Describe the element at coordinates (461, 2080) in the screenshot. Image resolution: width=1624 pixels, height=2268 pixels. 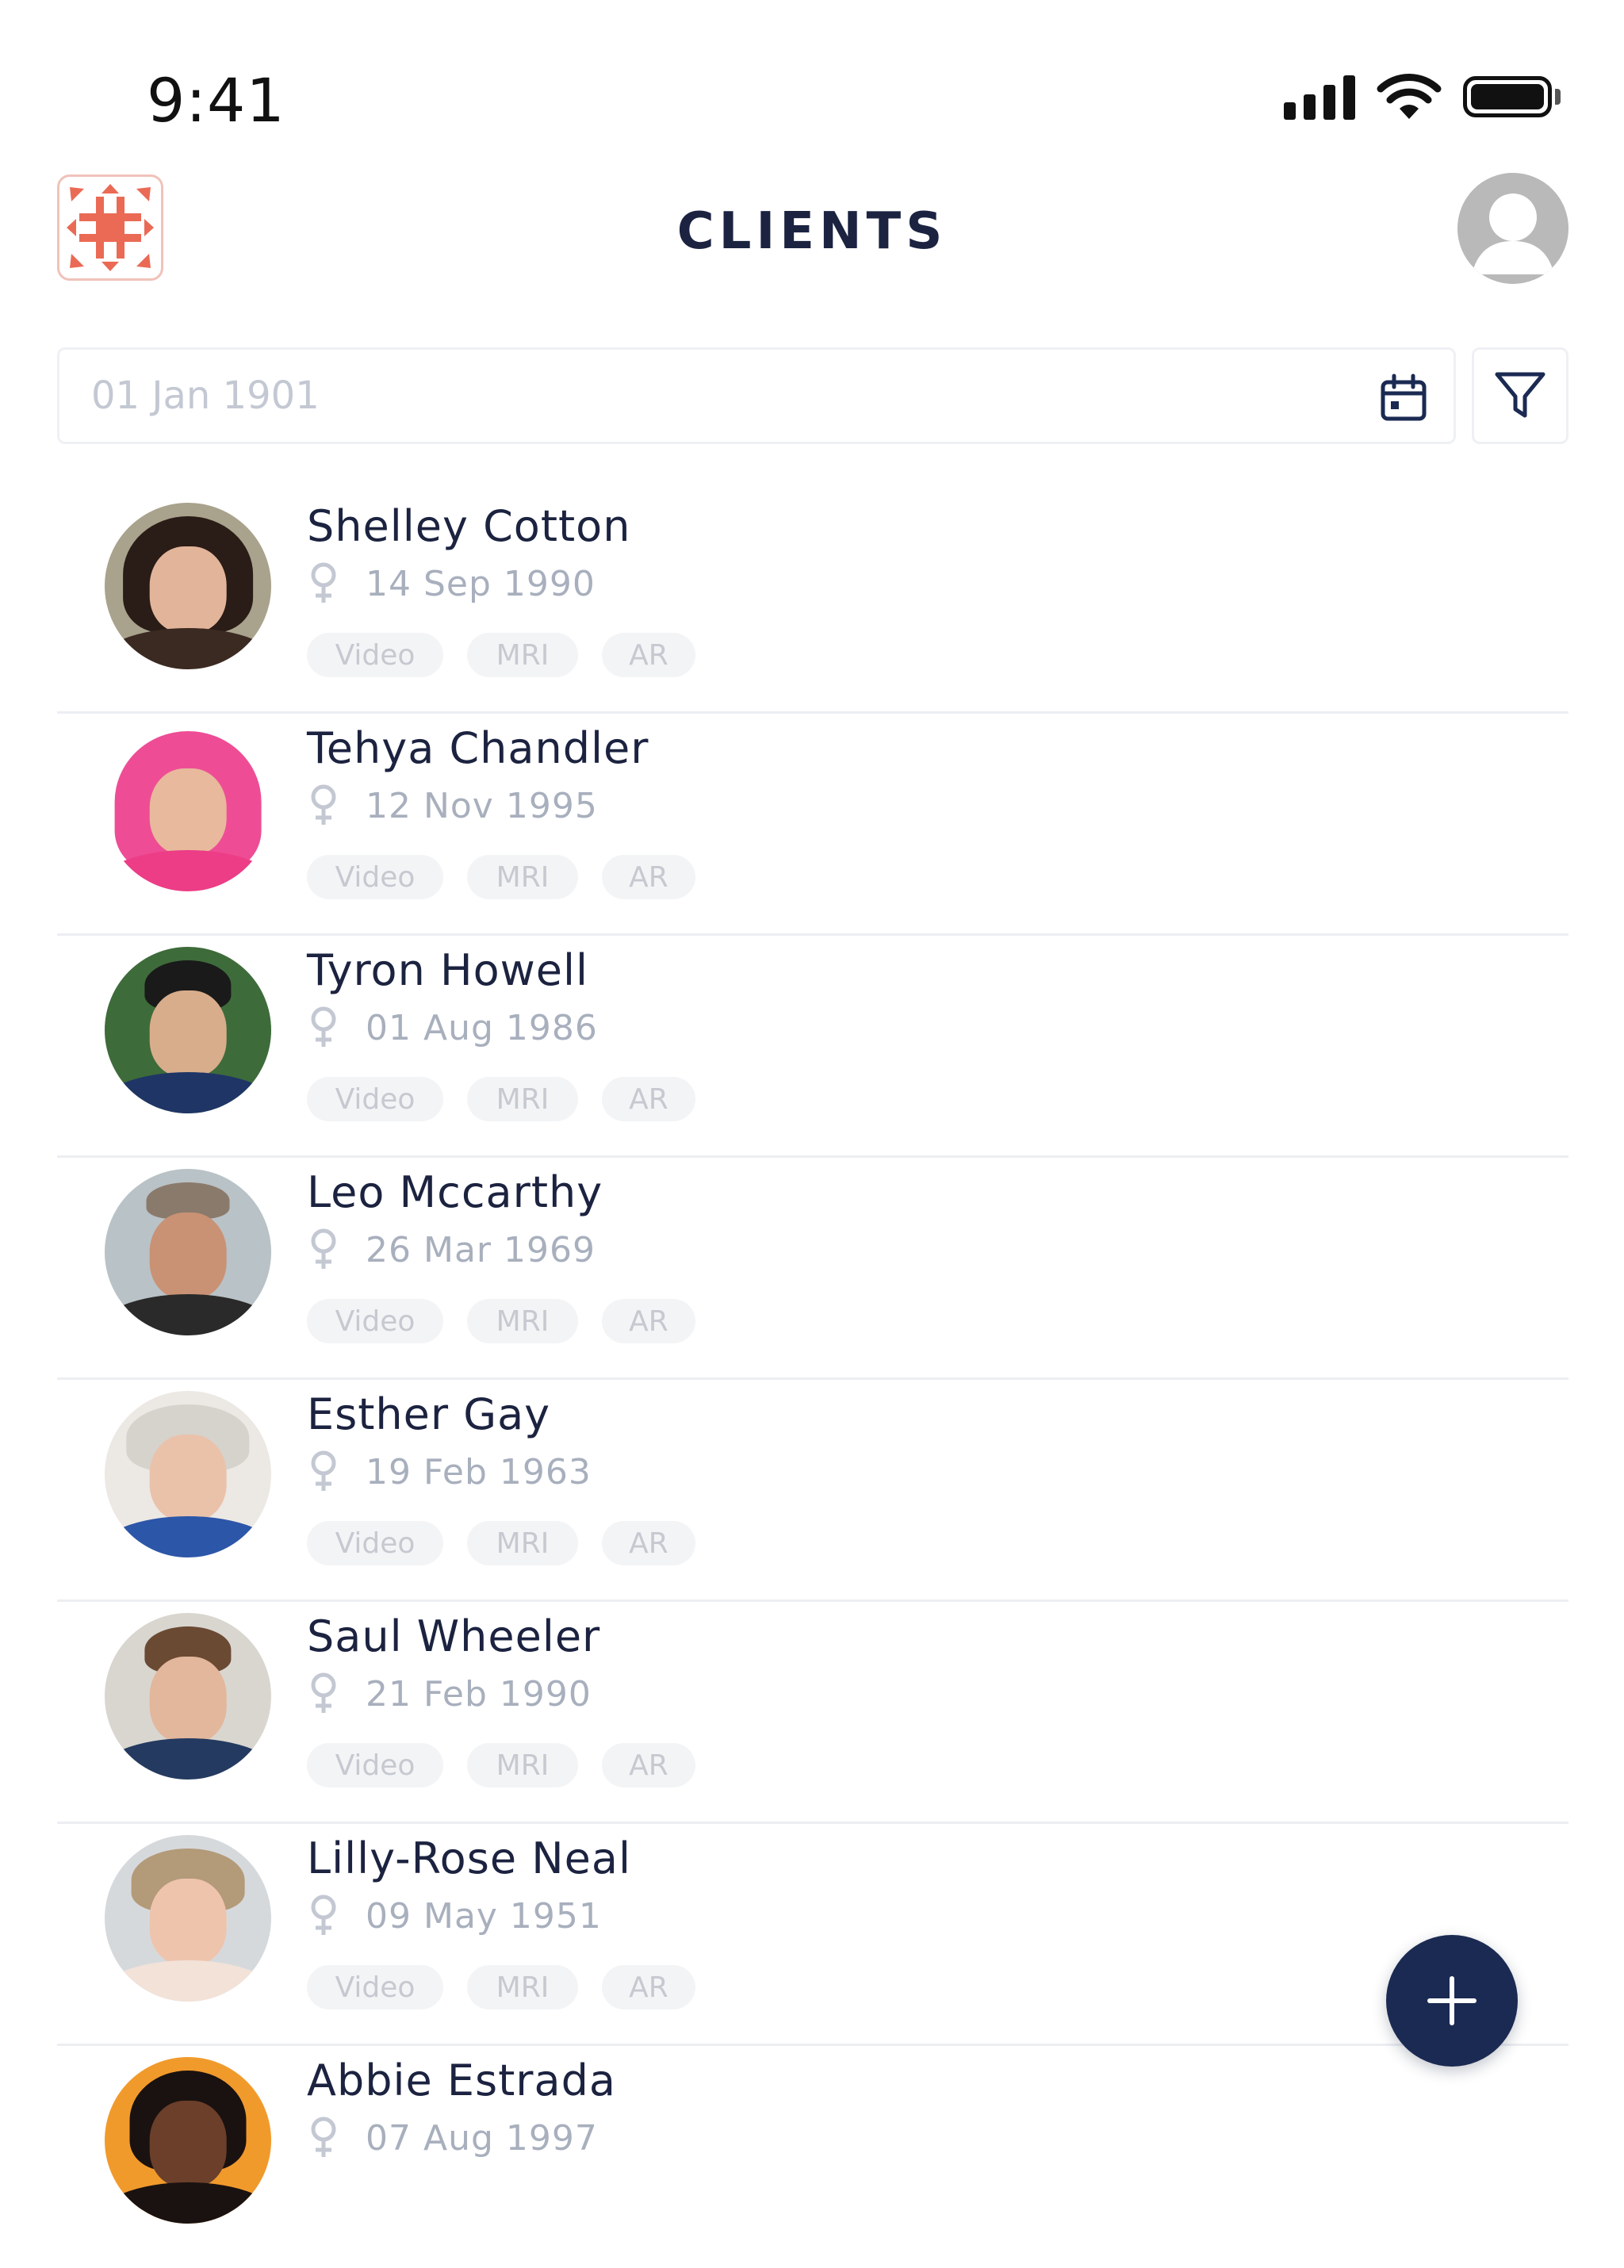
I see `client-name: Abbie Estrada` at that location.